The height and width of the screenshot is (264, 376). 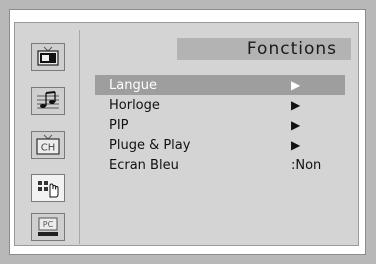 I want to click on category-sidebar: CH PC, so click(x=51, y=137).